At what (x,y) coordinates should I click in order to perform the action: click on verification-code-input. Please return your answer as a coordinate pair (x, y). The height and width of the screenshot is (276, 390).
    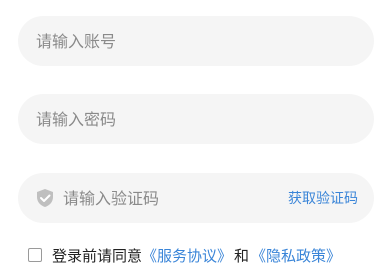
    Looking at the image, I should click on (171, 198).